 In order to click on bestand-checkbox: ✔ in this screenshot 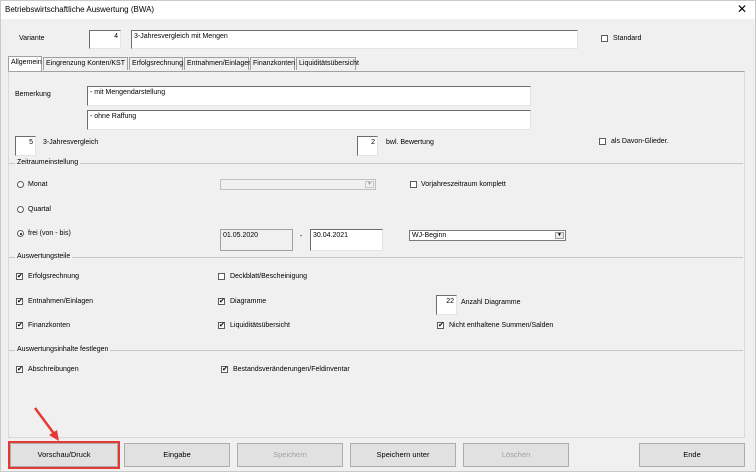, I will do `click(224, 369)`.